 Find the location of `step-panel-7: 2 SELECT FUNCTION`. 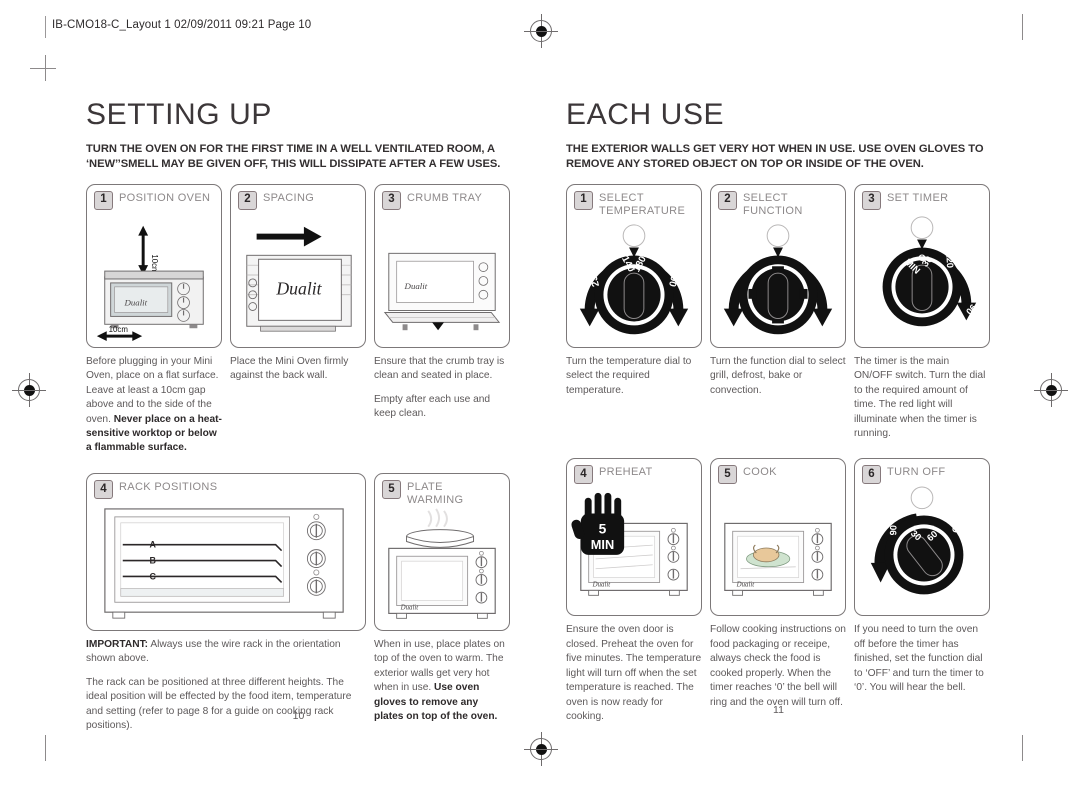

step-panel-7: 2 SELECT FUNCTION is located at coordinates (778, 265).